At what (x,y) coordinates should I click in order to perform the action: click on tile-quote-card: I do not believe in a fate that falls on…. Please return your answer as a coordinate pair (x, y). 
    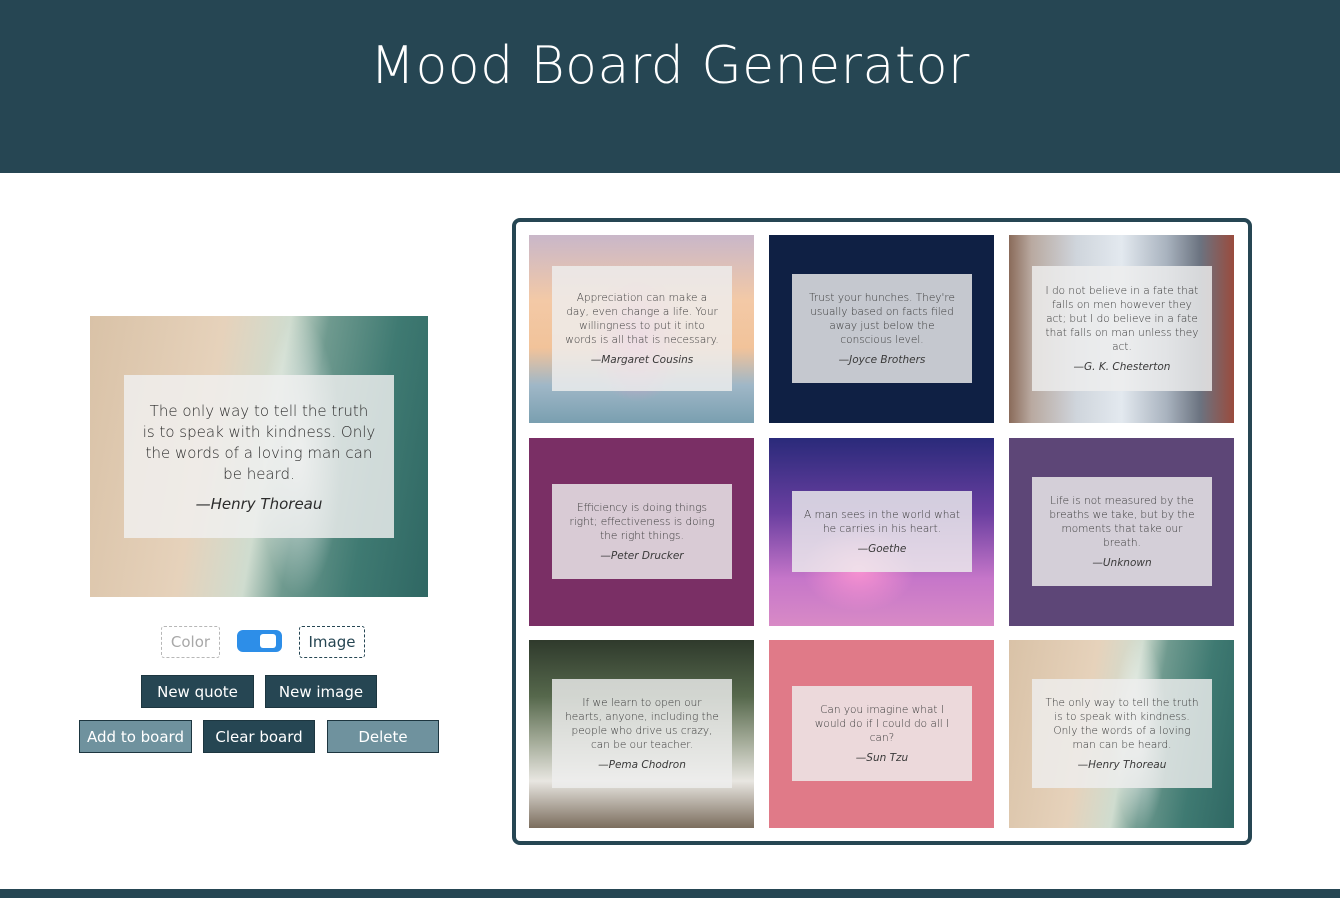
    Looking at the image, I should click on (1122, 328).